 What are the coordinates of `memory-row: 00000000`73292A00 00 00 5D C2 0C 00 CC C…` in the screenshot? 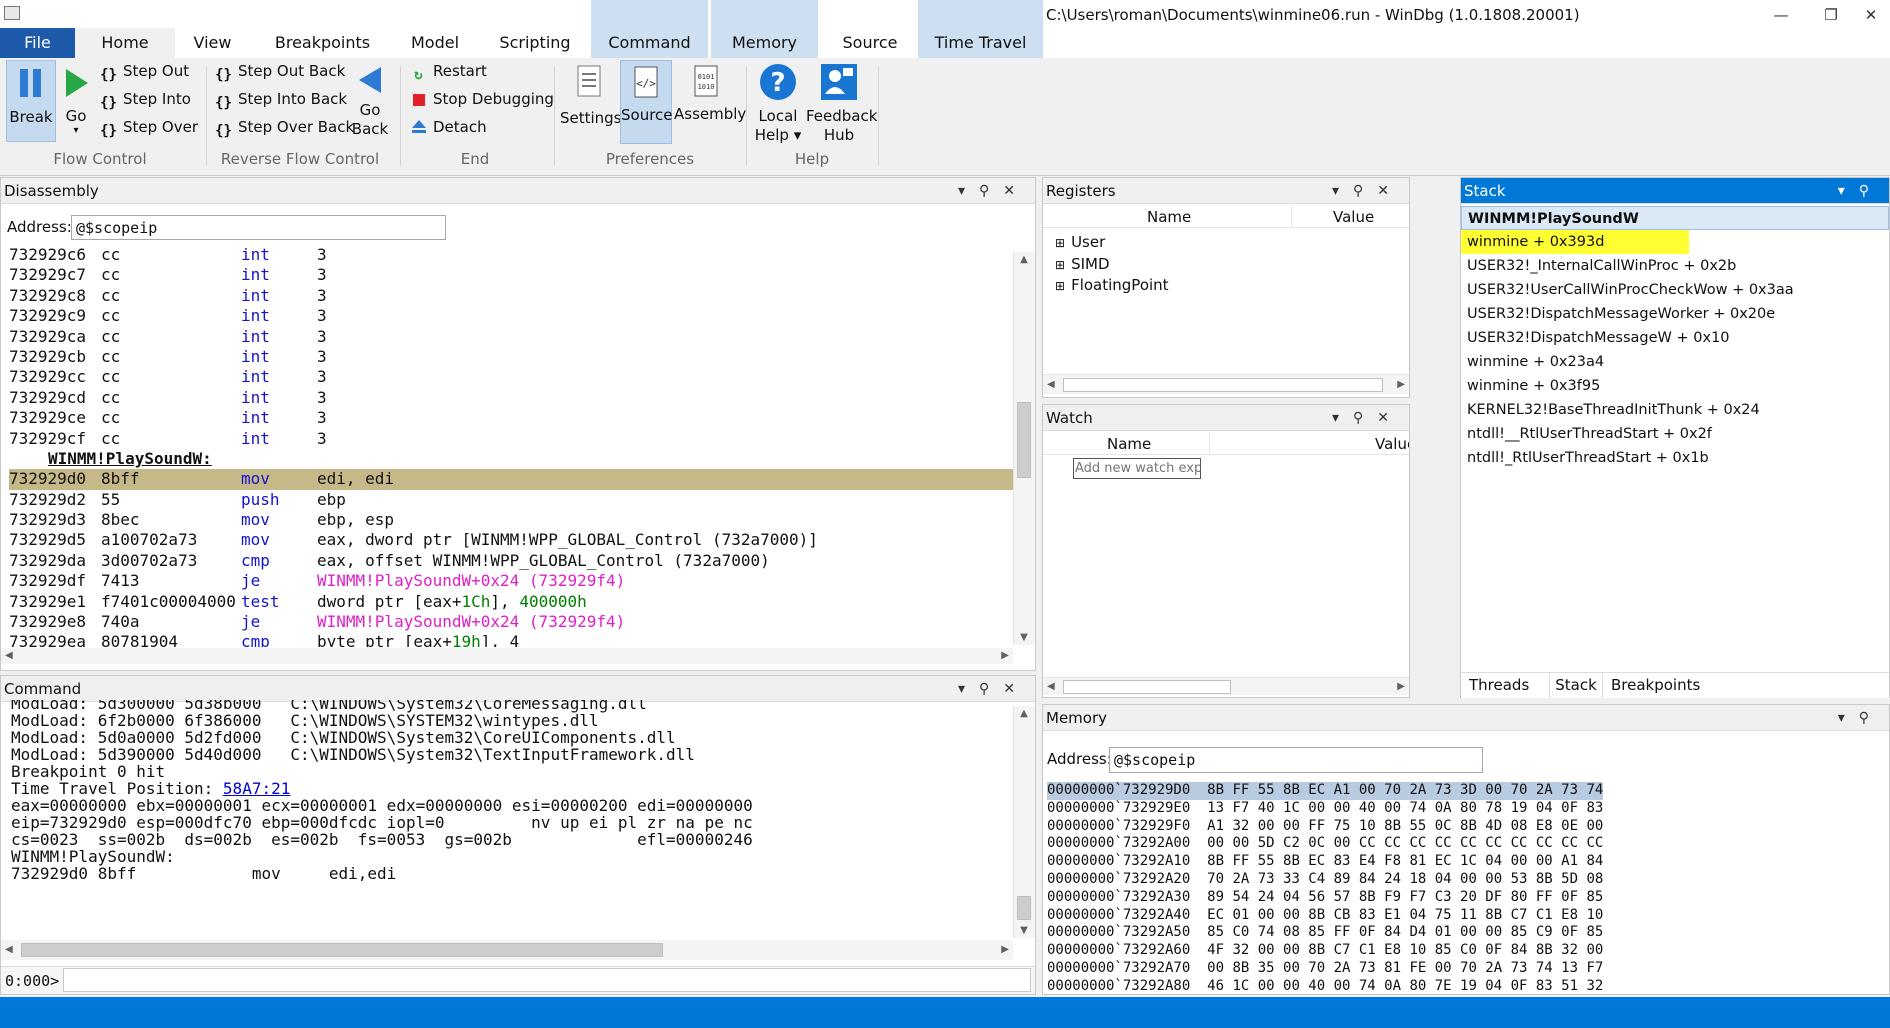 It's located at (1467, 844).